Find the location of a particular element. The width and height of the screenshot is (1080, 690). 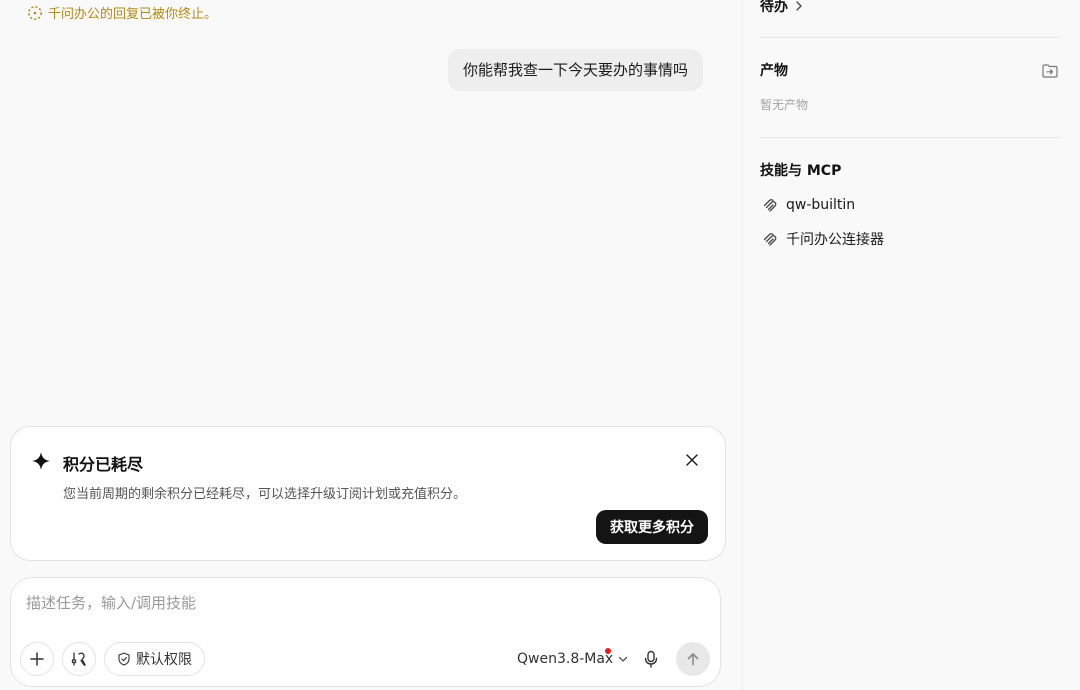

skills-title: 技能与 MCP is located at coordinates (801, 171).